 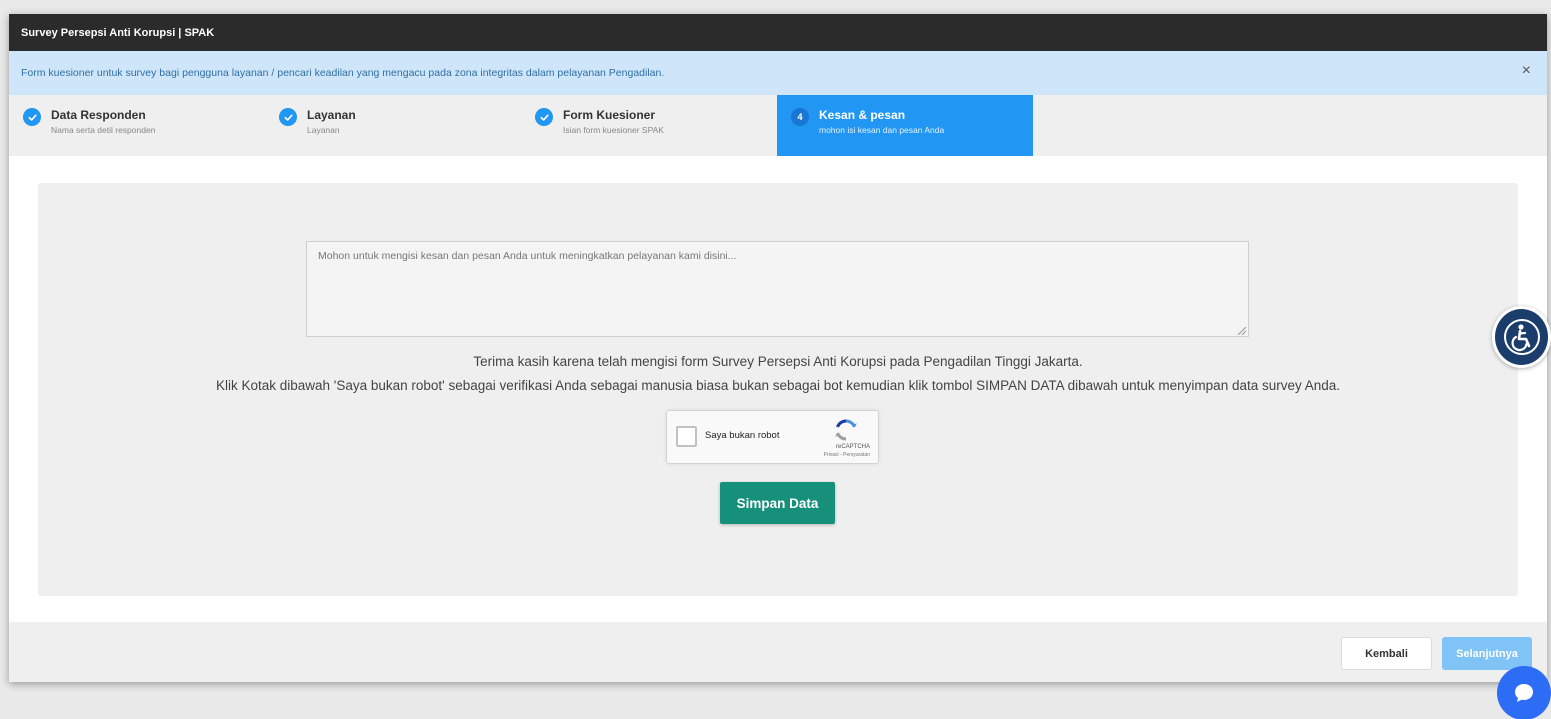 I want to click on modal-footer: Kembali Selanjutnya, so click(x=778, y=652).